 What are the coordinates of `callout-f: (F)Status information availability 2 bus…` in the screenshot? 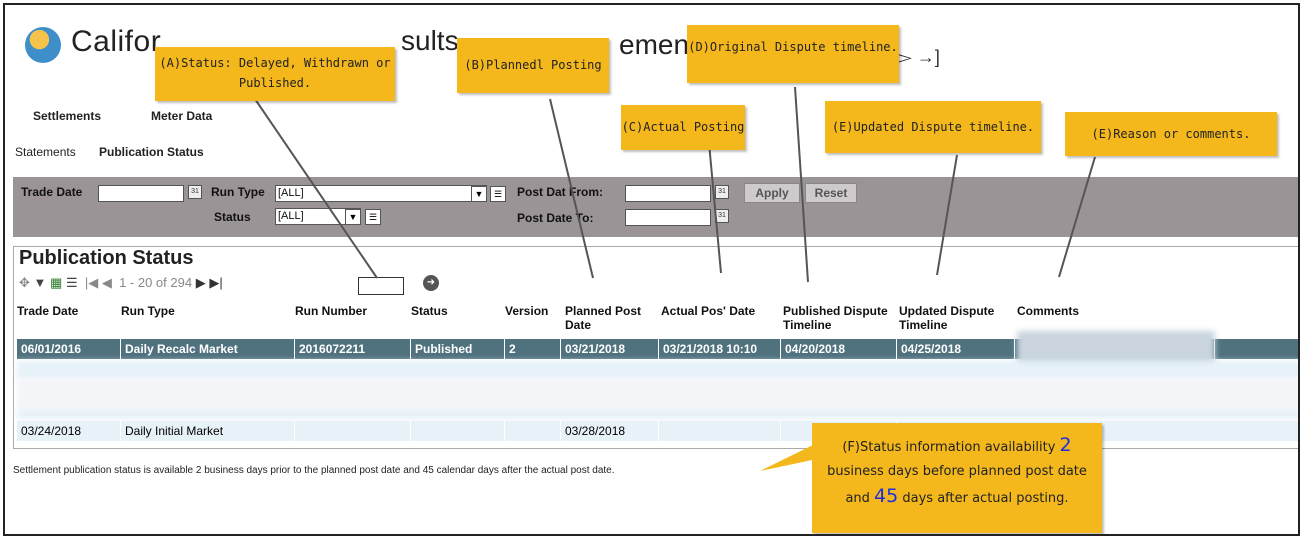 It's located at (957, 478).